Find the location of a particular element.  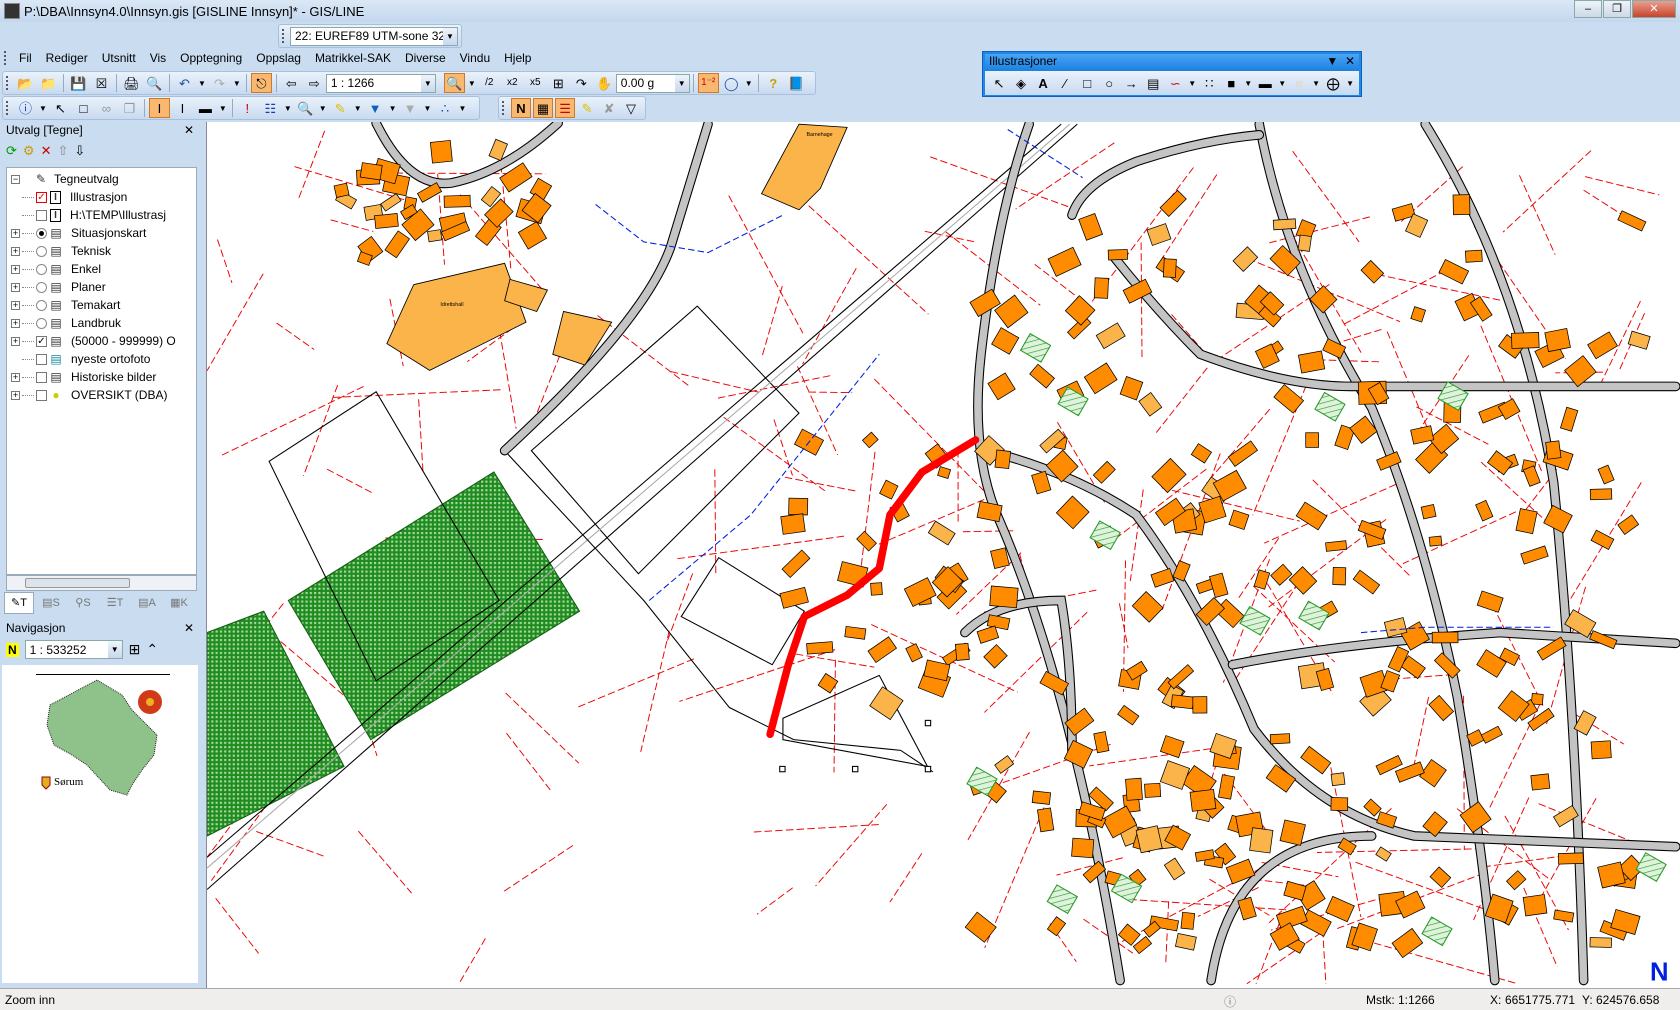

zoom-x2-icon: x2 is located at coordinates (512, 83).